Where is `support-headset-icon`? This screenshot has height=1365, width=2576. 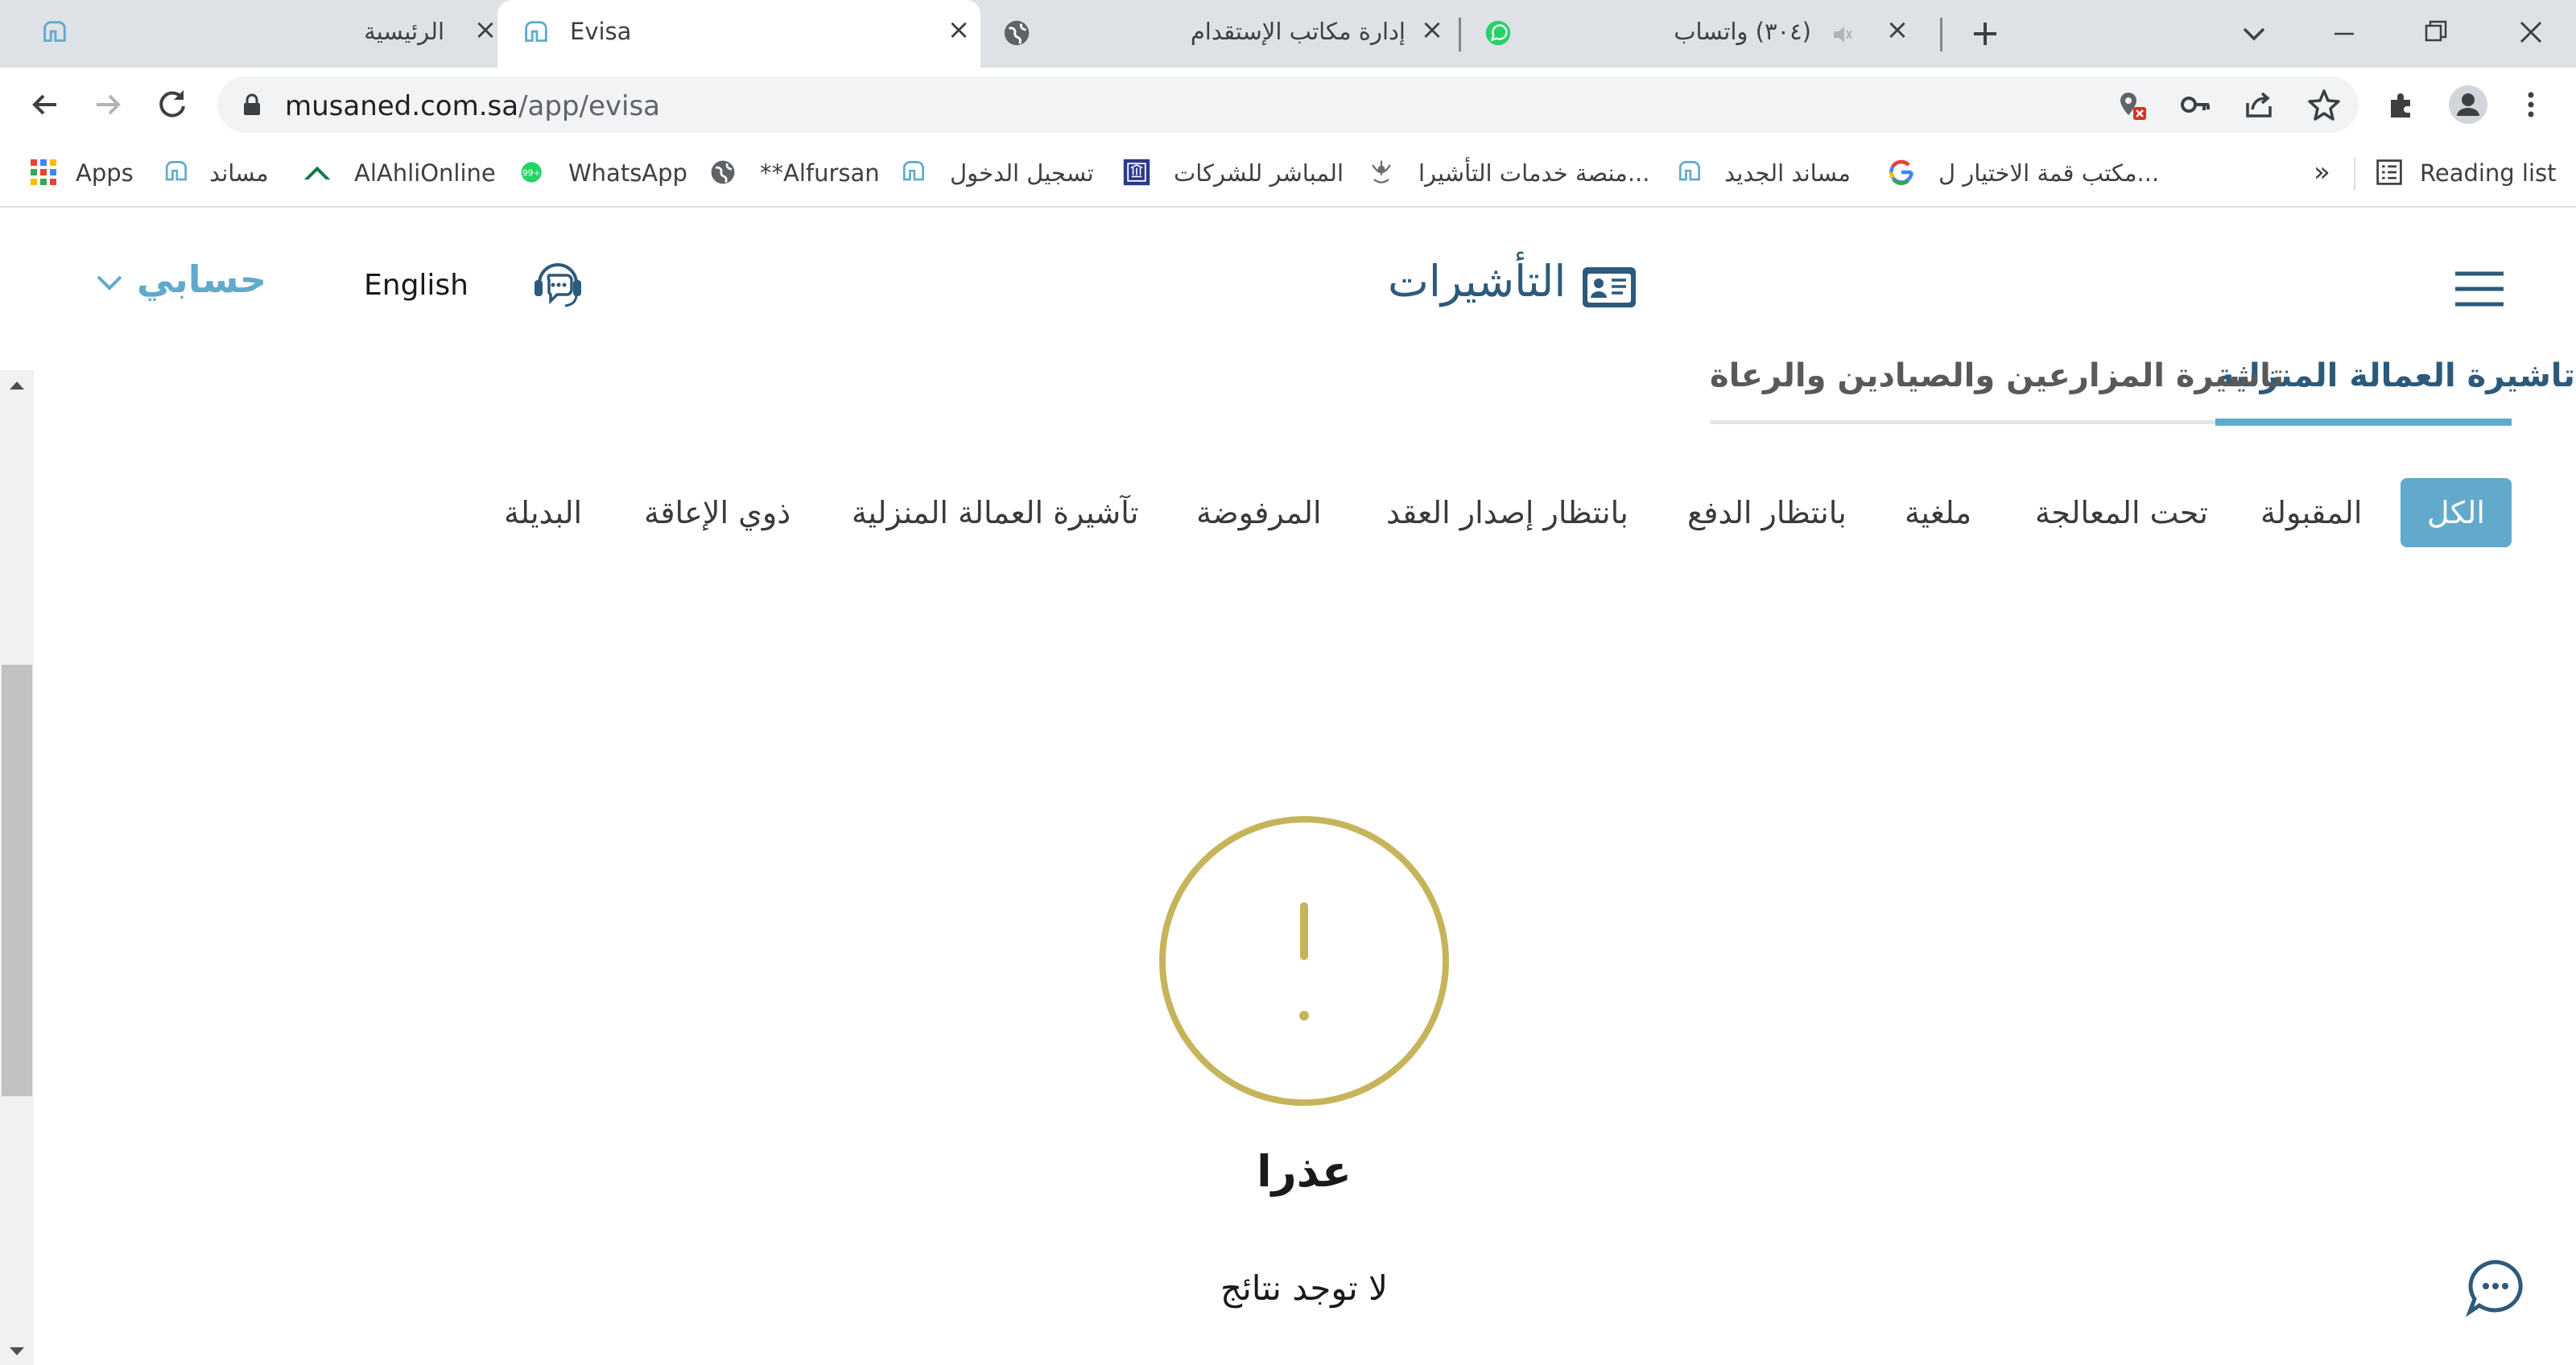 support-headset-icon is located at coordinates (557, 284).